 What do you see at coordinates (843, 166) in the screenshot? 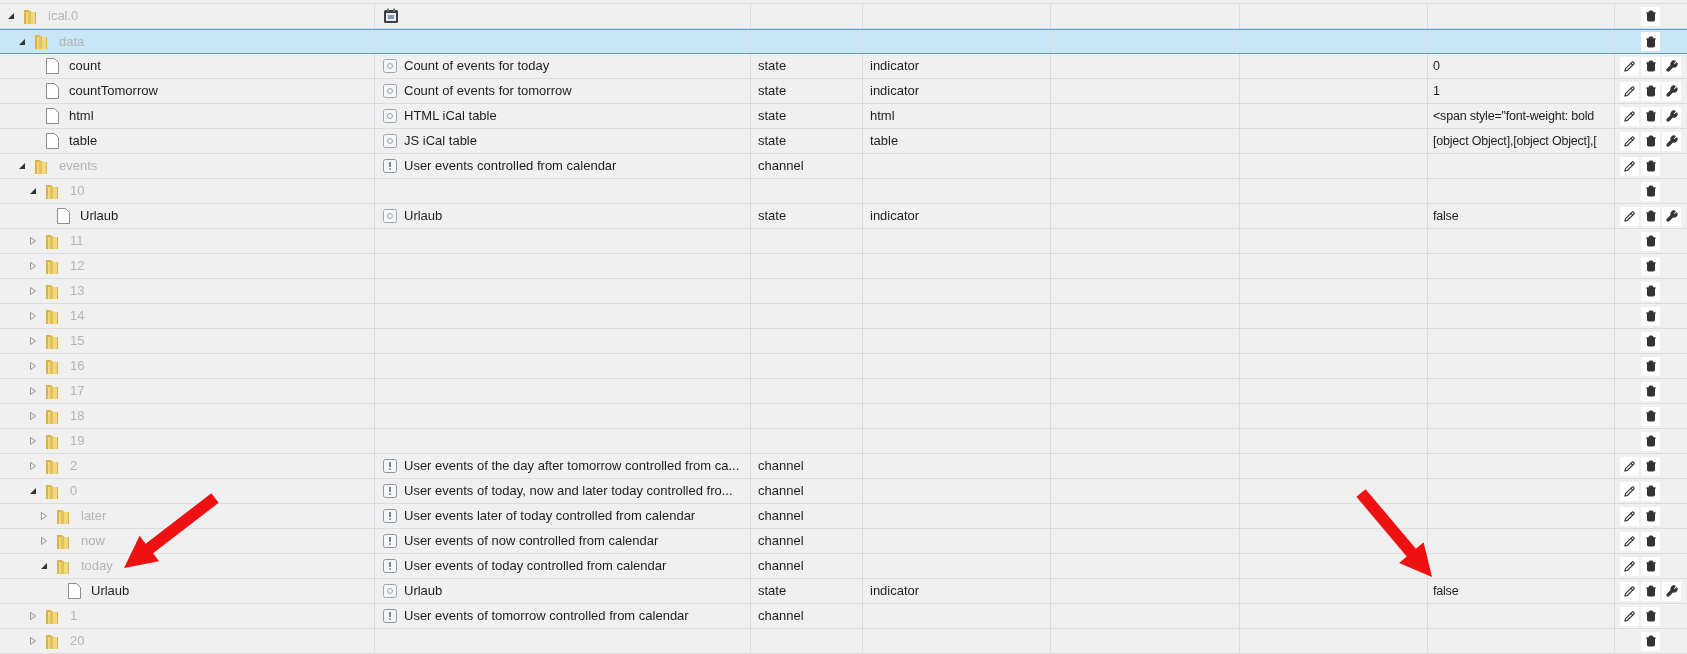
I see `tree-row: events User events controlled from calendar channel` at bounding box center [843, 166].